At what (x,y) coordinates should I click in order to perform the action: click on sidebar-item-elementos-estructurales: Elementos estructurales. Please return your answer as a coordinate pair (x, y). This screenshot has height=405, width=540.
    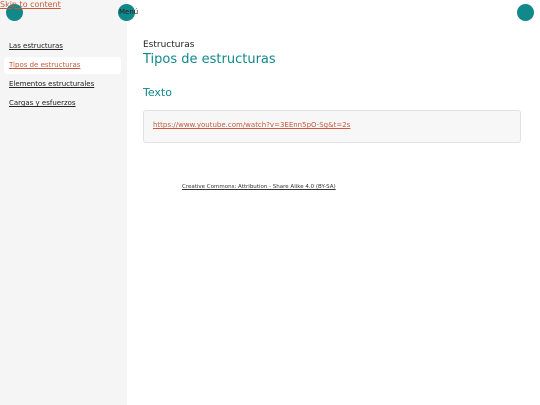
    Looking at the image, I should click on (62, 84).